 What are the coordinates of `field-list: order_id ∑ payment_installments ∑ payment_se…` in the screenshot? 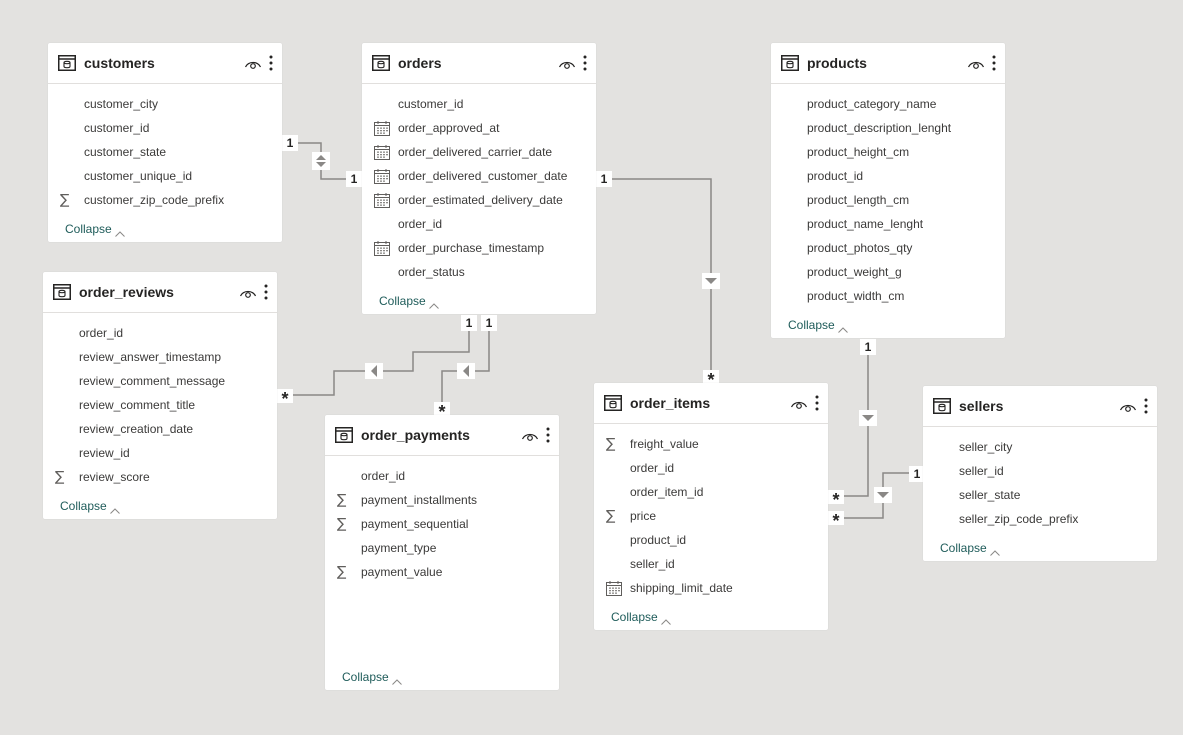 It's located at (442, 520).